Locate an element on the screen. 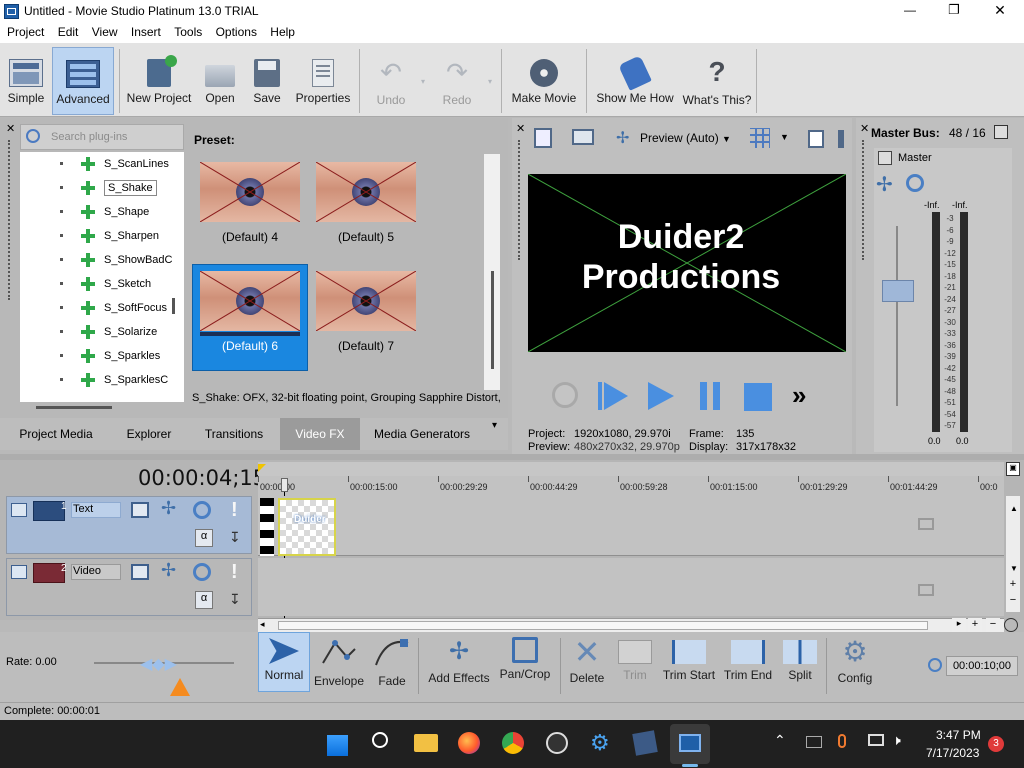  shuttle-arrows-icon: ◀◆▶ is located at coordinates (158, 664).